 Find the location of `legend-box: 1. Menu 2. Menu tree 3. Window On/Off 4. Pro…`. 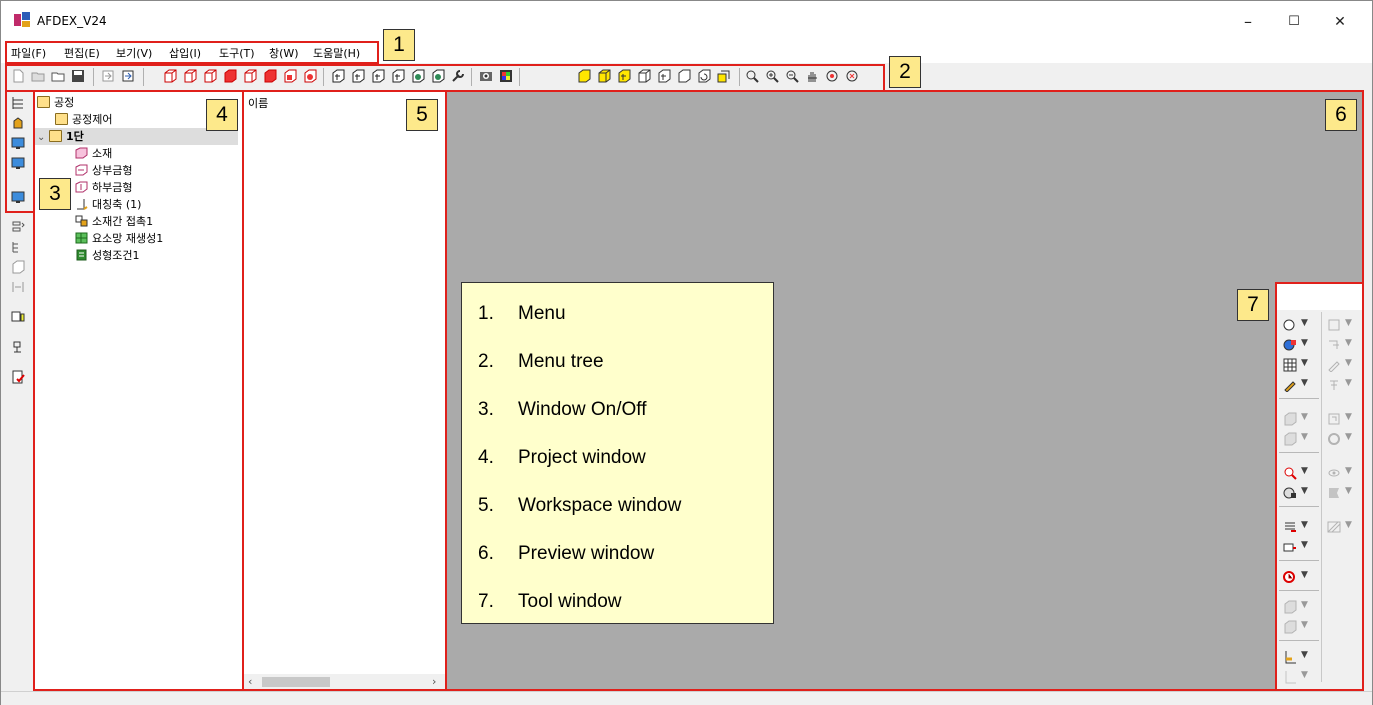

legend-box: 1. Menu 2. Menu tree 3. Window On/Off 4. Pro… is located at coordinates (617, 453).